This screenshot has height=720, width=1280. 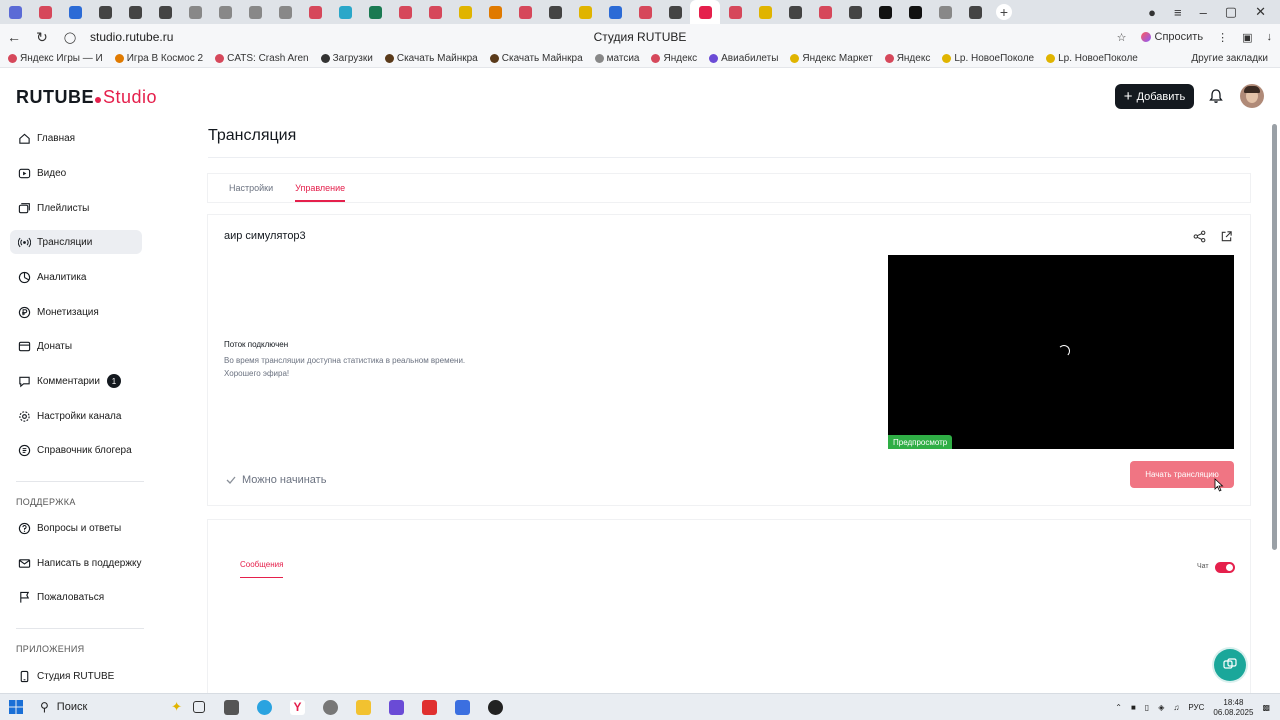 I want to click on volume-icon: ♫, so click(x=1176, y=707).